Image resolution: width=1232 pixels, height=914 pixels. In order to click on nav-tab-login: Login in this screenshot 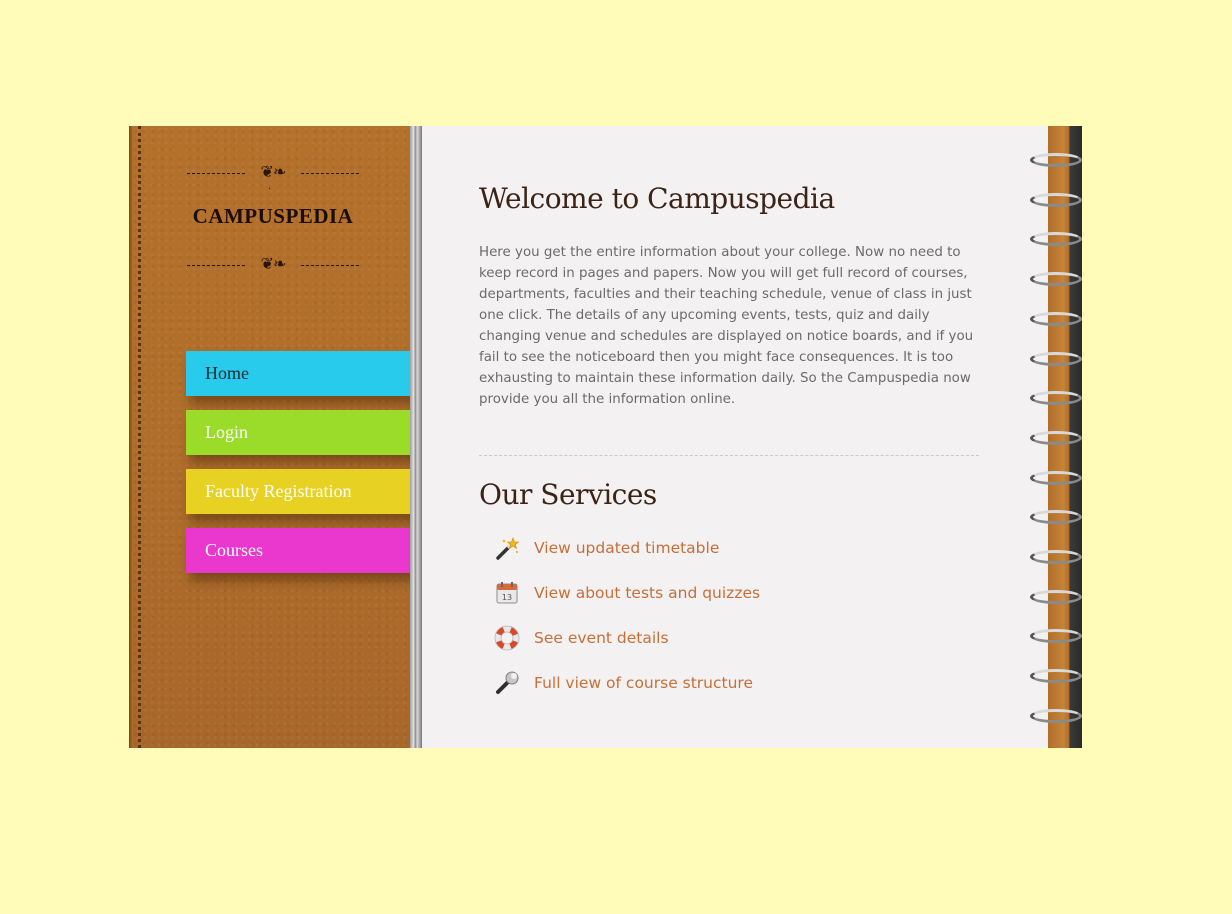, I will do `click(302, 432)`.